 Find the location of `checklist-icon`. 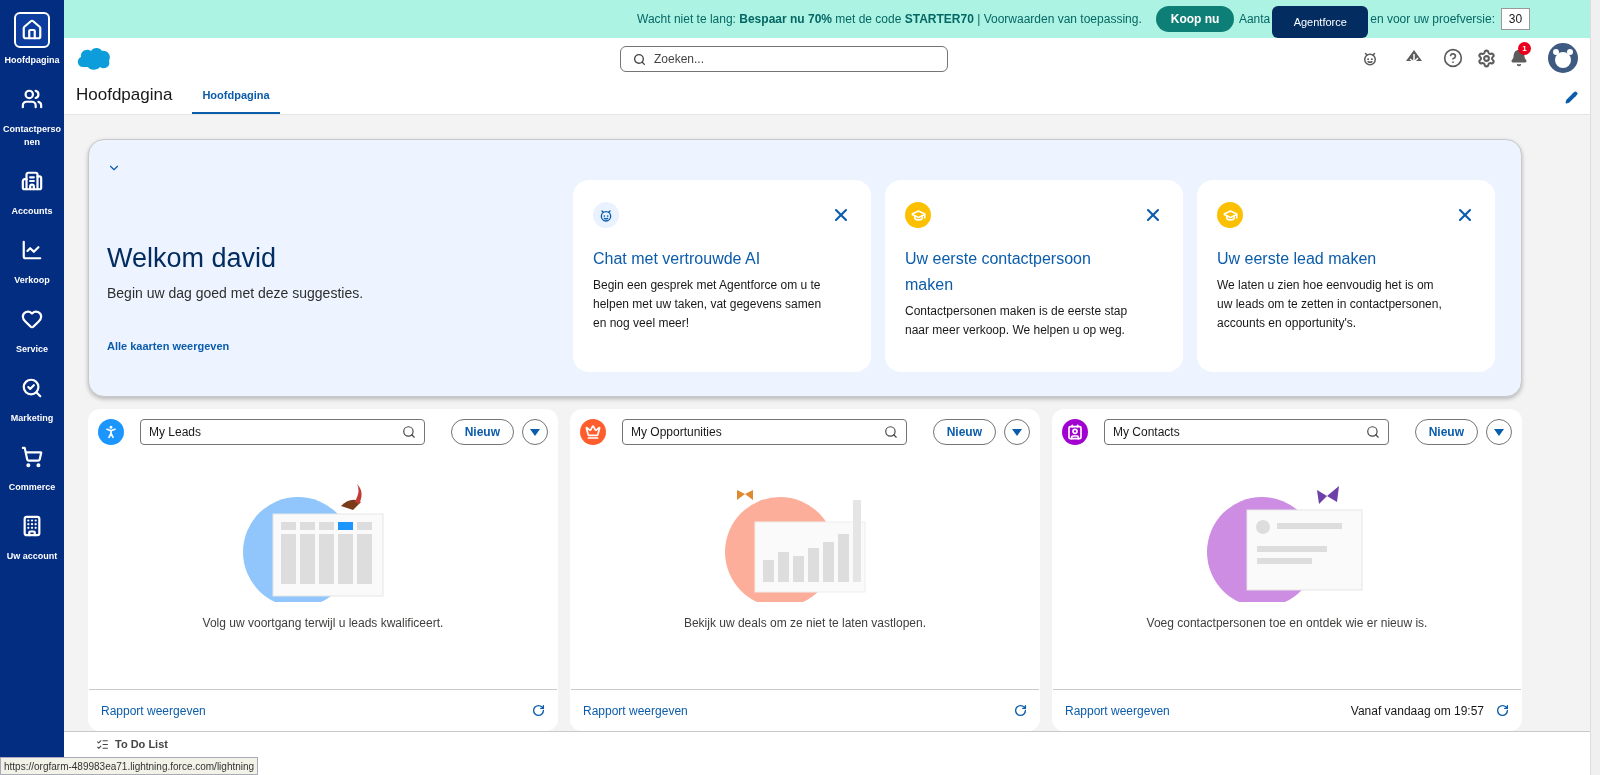

checklist-icon is located at coordinates (102, 744).